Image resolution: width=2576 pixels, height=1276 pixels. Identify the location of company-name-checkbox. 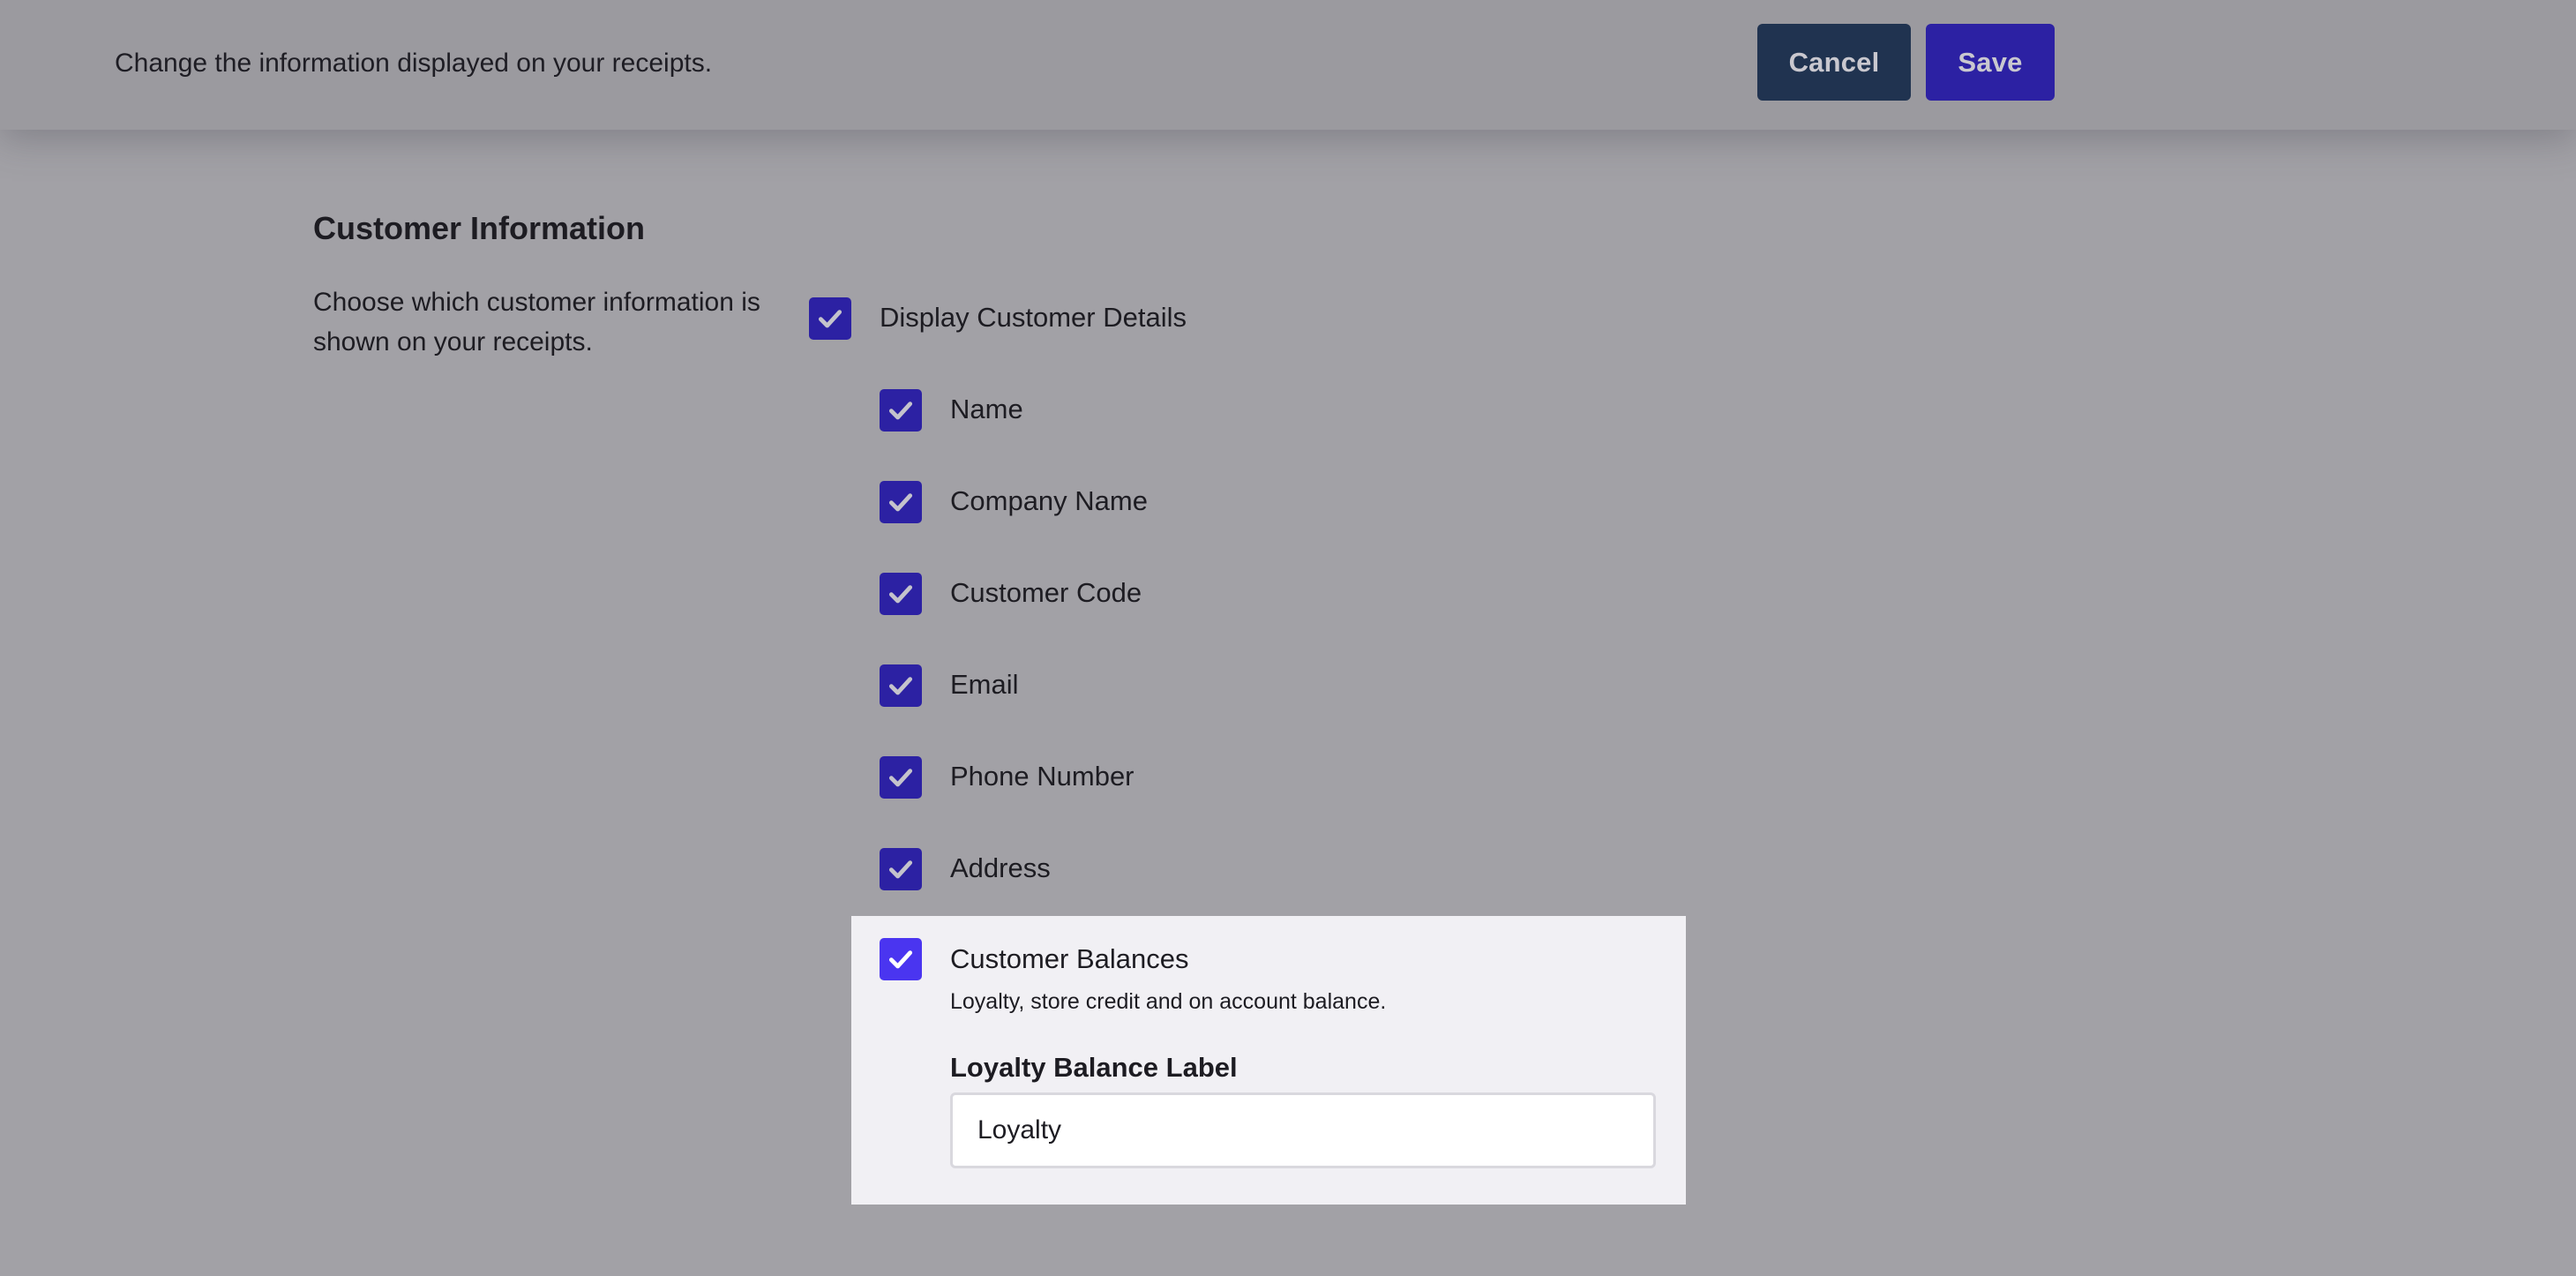
(901, 502).